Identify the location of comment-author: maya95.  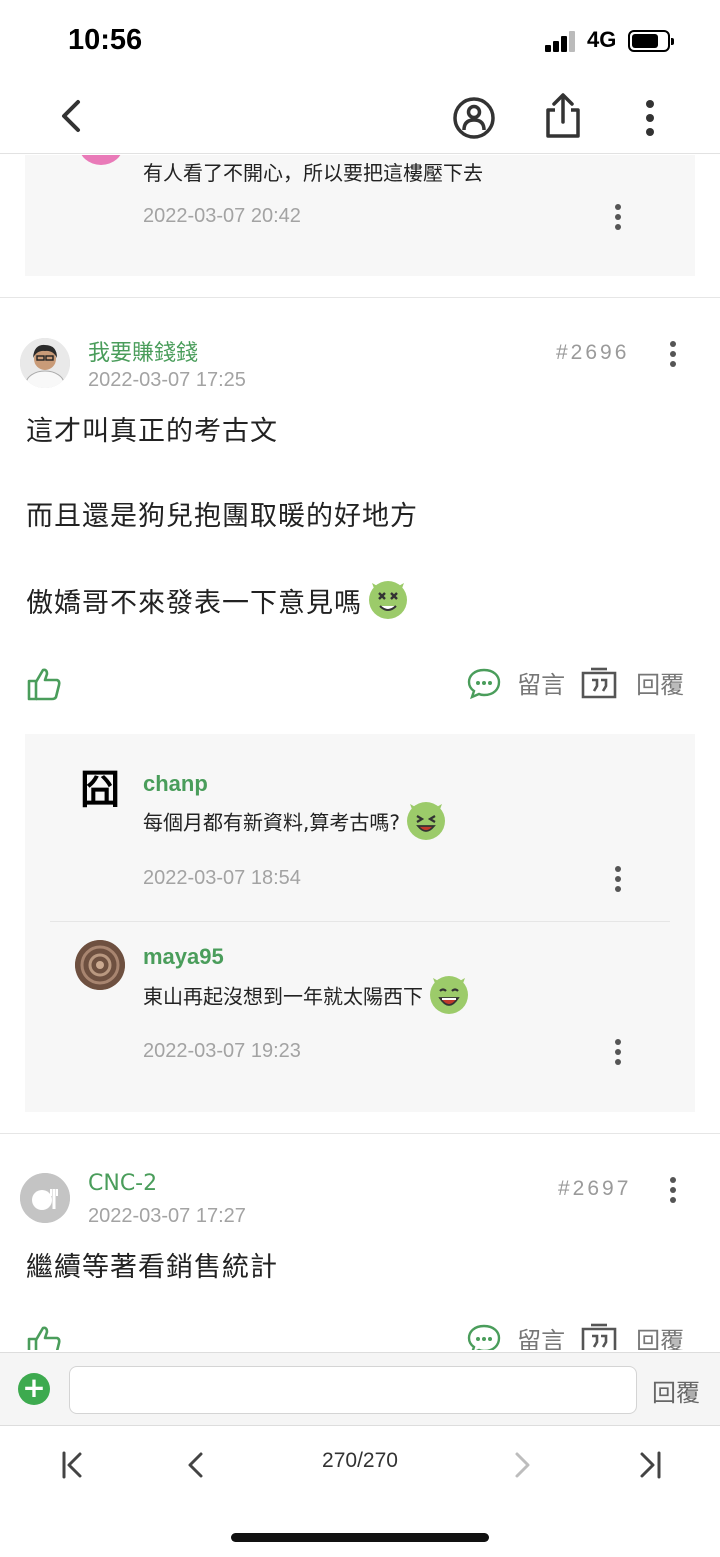
(183, 957).